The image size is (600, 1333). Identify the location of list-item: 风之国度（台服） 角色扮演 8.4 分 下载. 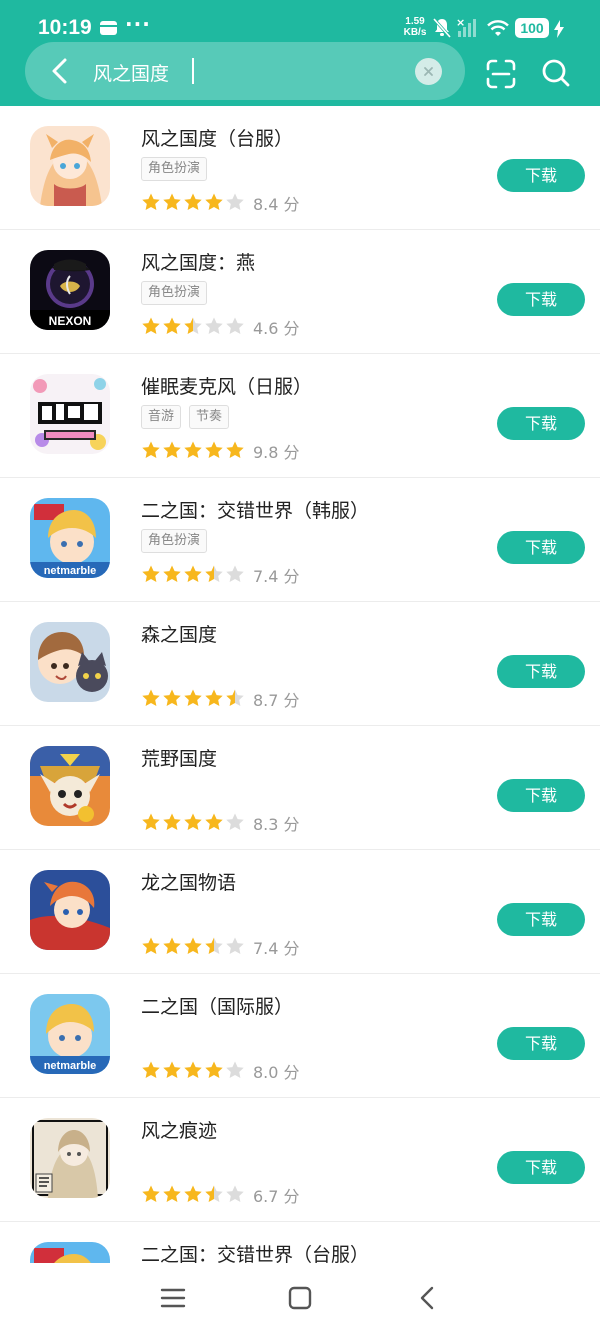
(300, 168).